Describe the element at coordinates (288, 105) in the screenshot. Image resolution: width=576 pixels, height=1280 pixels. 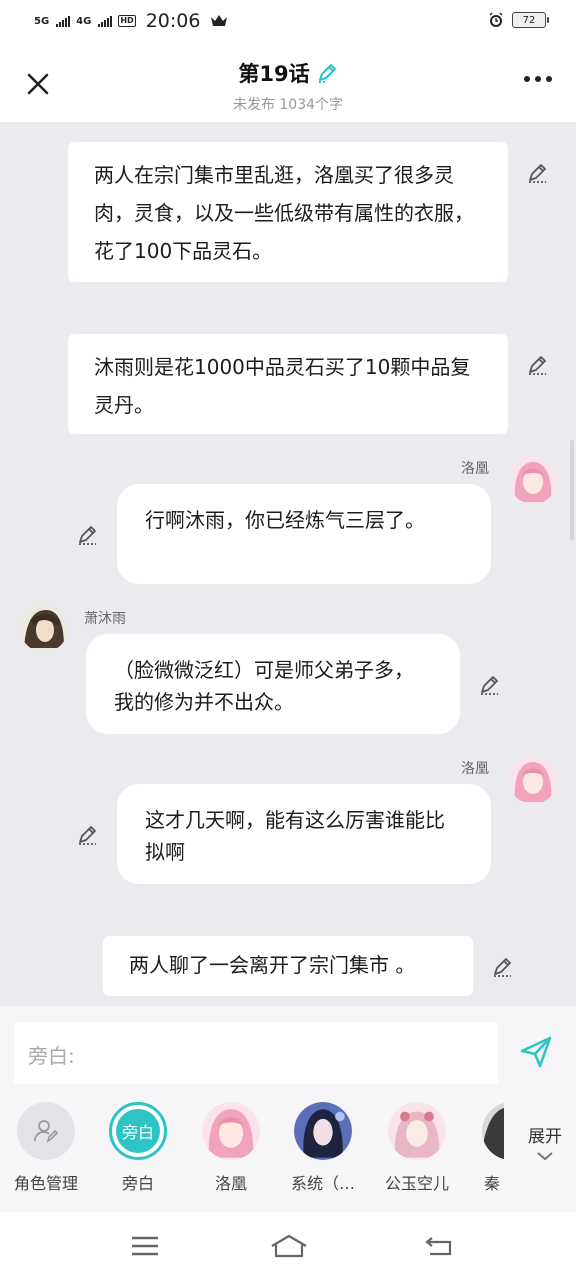
I see `chapter-subtitle: 未发布 1034个字` at that location.